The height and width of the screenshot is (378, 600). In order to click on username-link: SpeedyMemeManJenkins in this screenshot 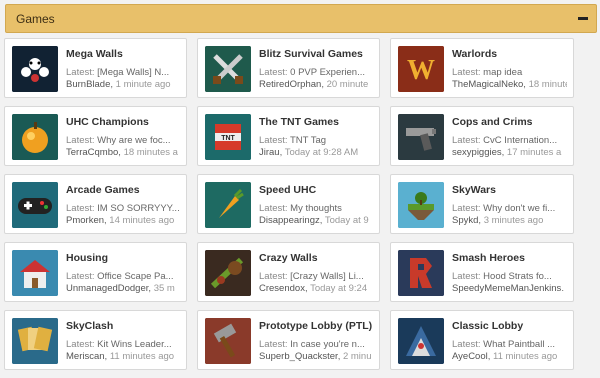, I will do `click(506, 288)`.